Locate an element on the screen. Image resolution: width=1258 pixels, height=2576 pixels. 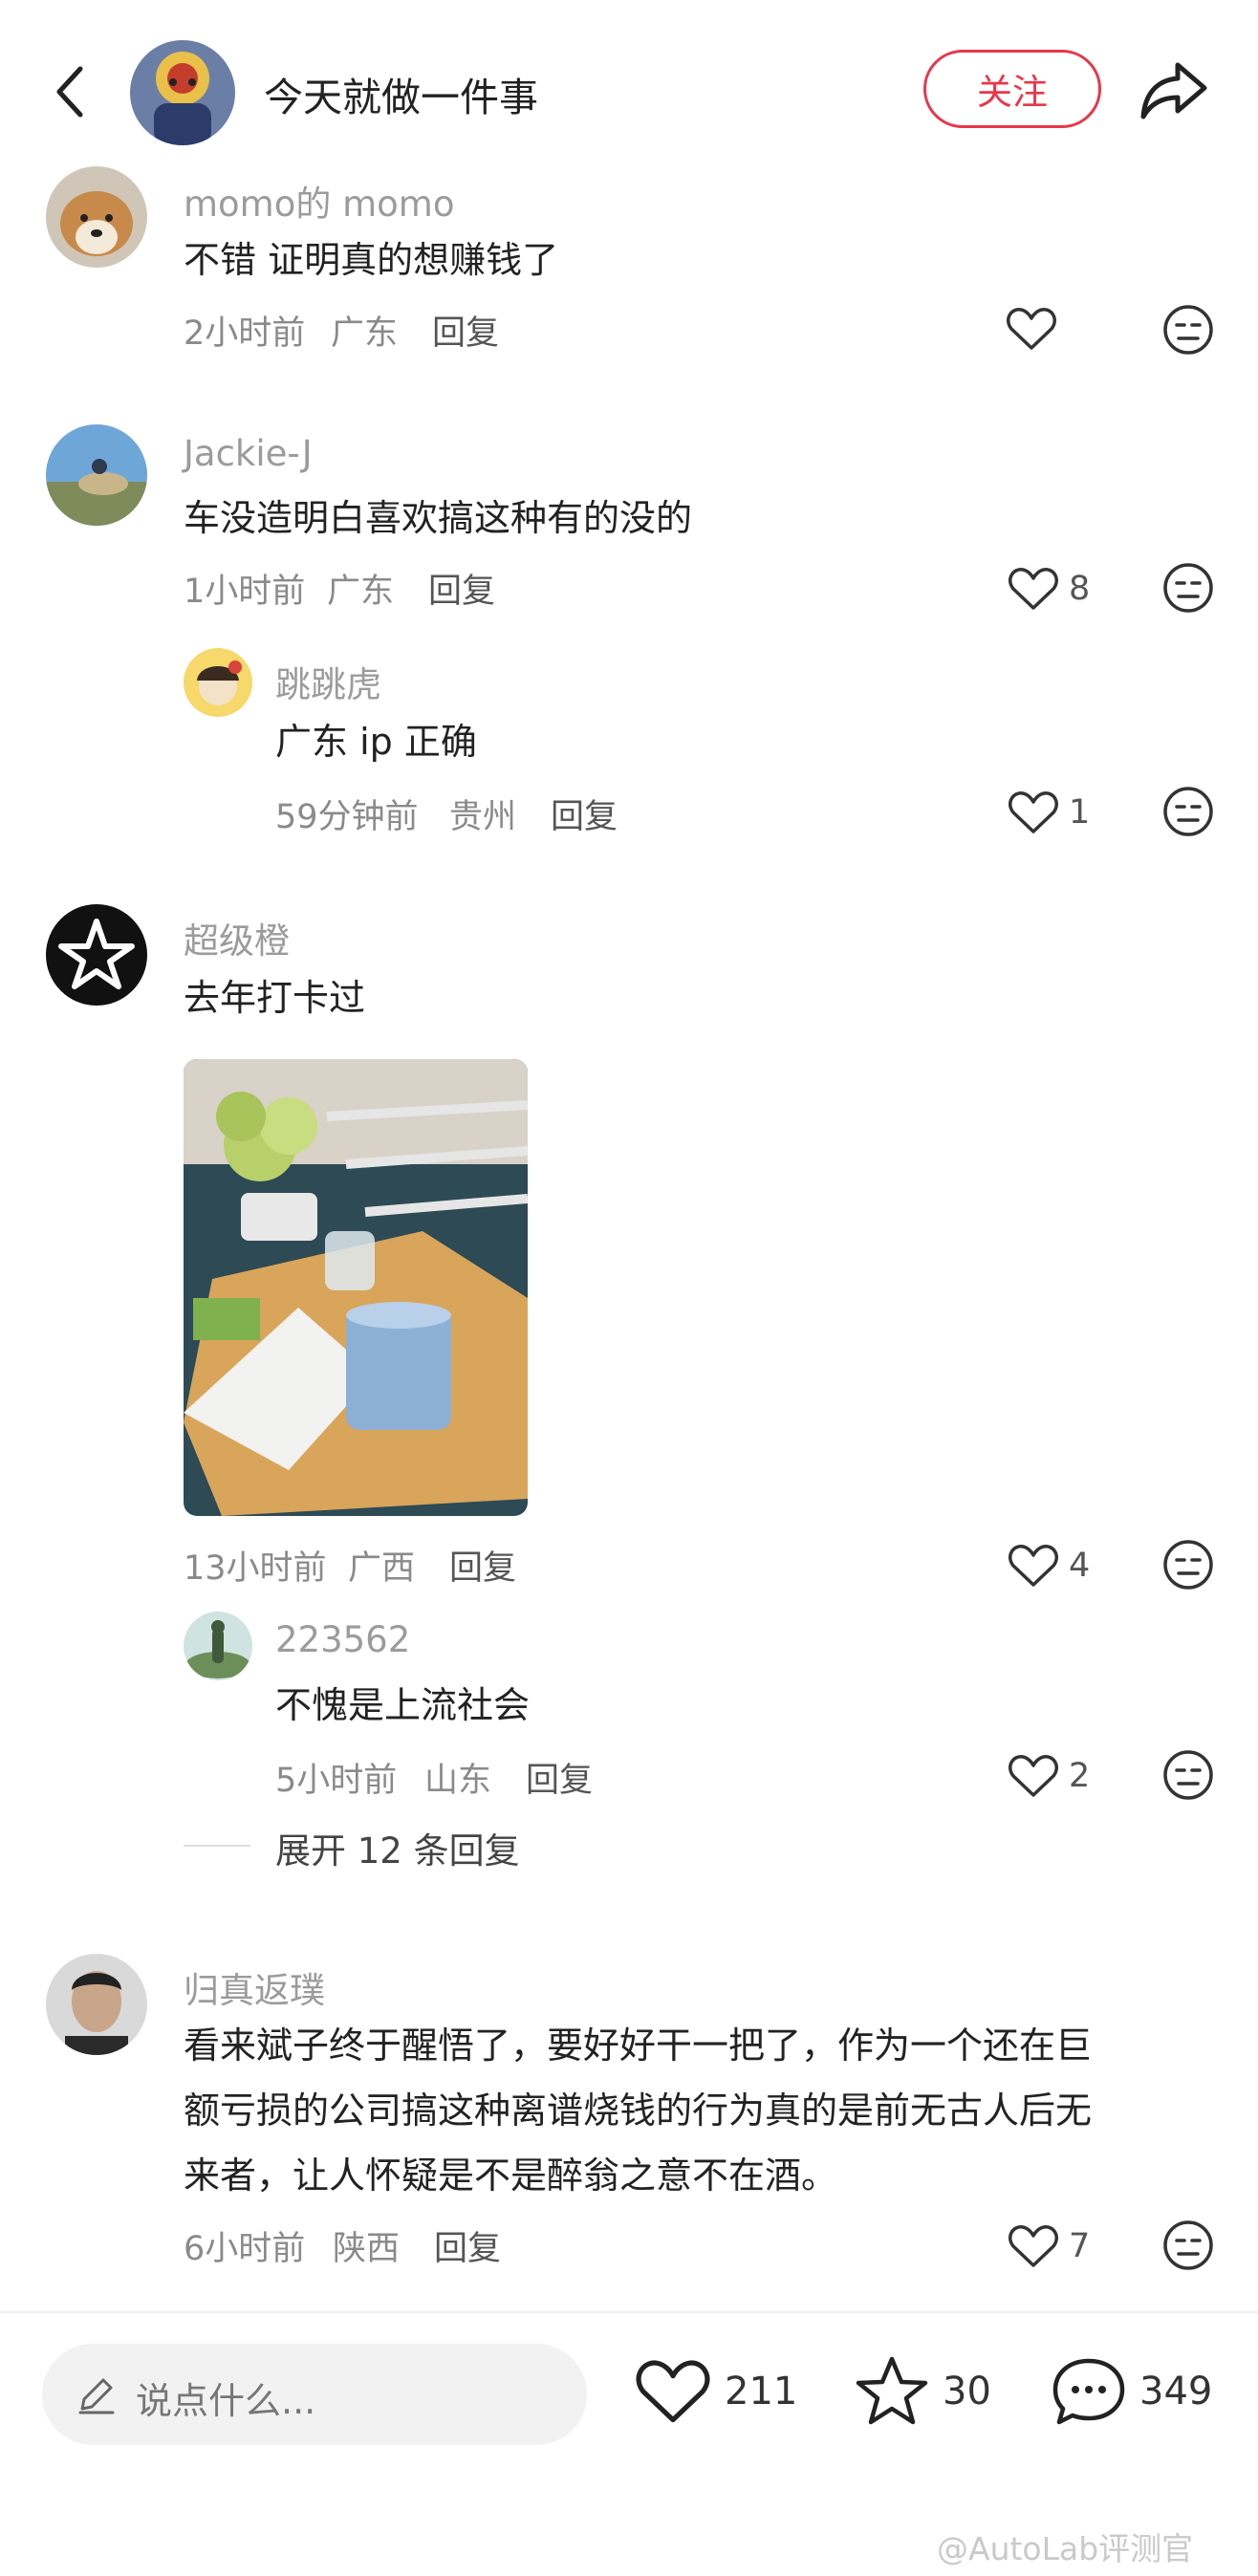
like-count: 7 is located at coordinates (1080, 2246).